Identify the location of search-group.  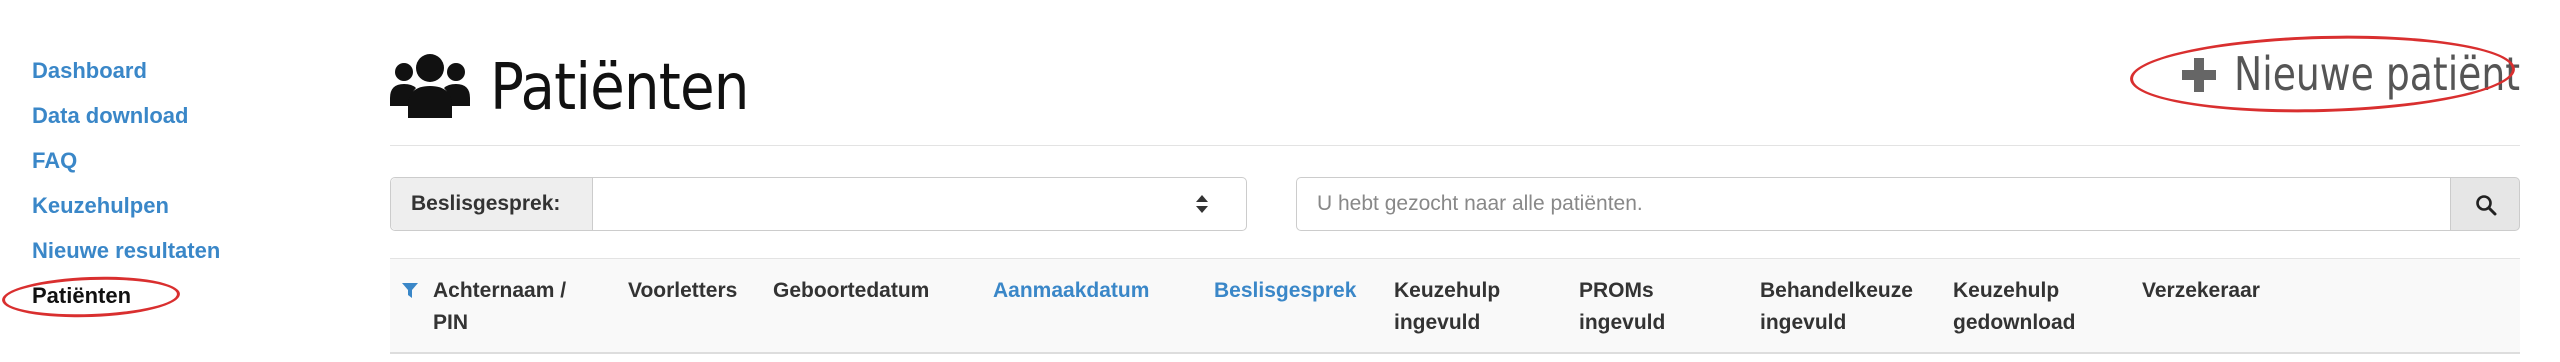
(1908, 204).